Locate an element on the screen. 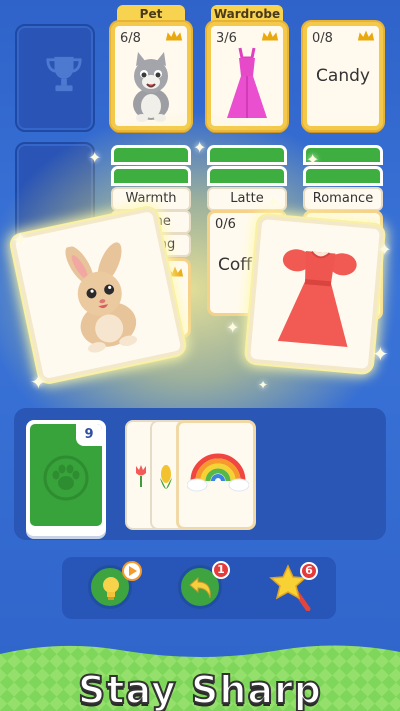 The width and height of the screenshot is (400, 711). card-count: 0/6 is located at coordinates (225, 224).